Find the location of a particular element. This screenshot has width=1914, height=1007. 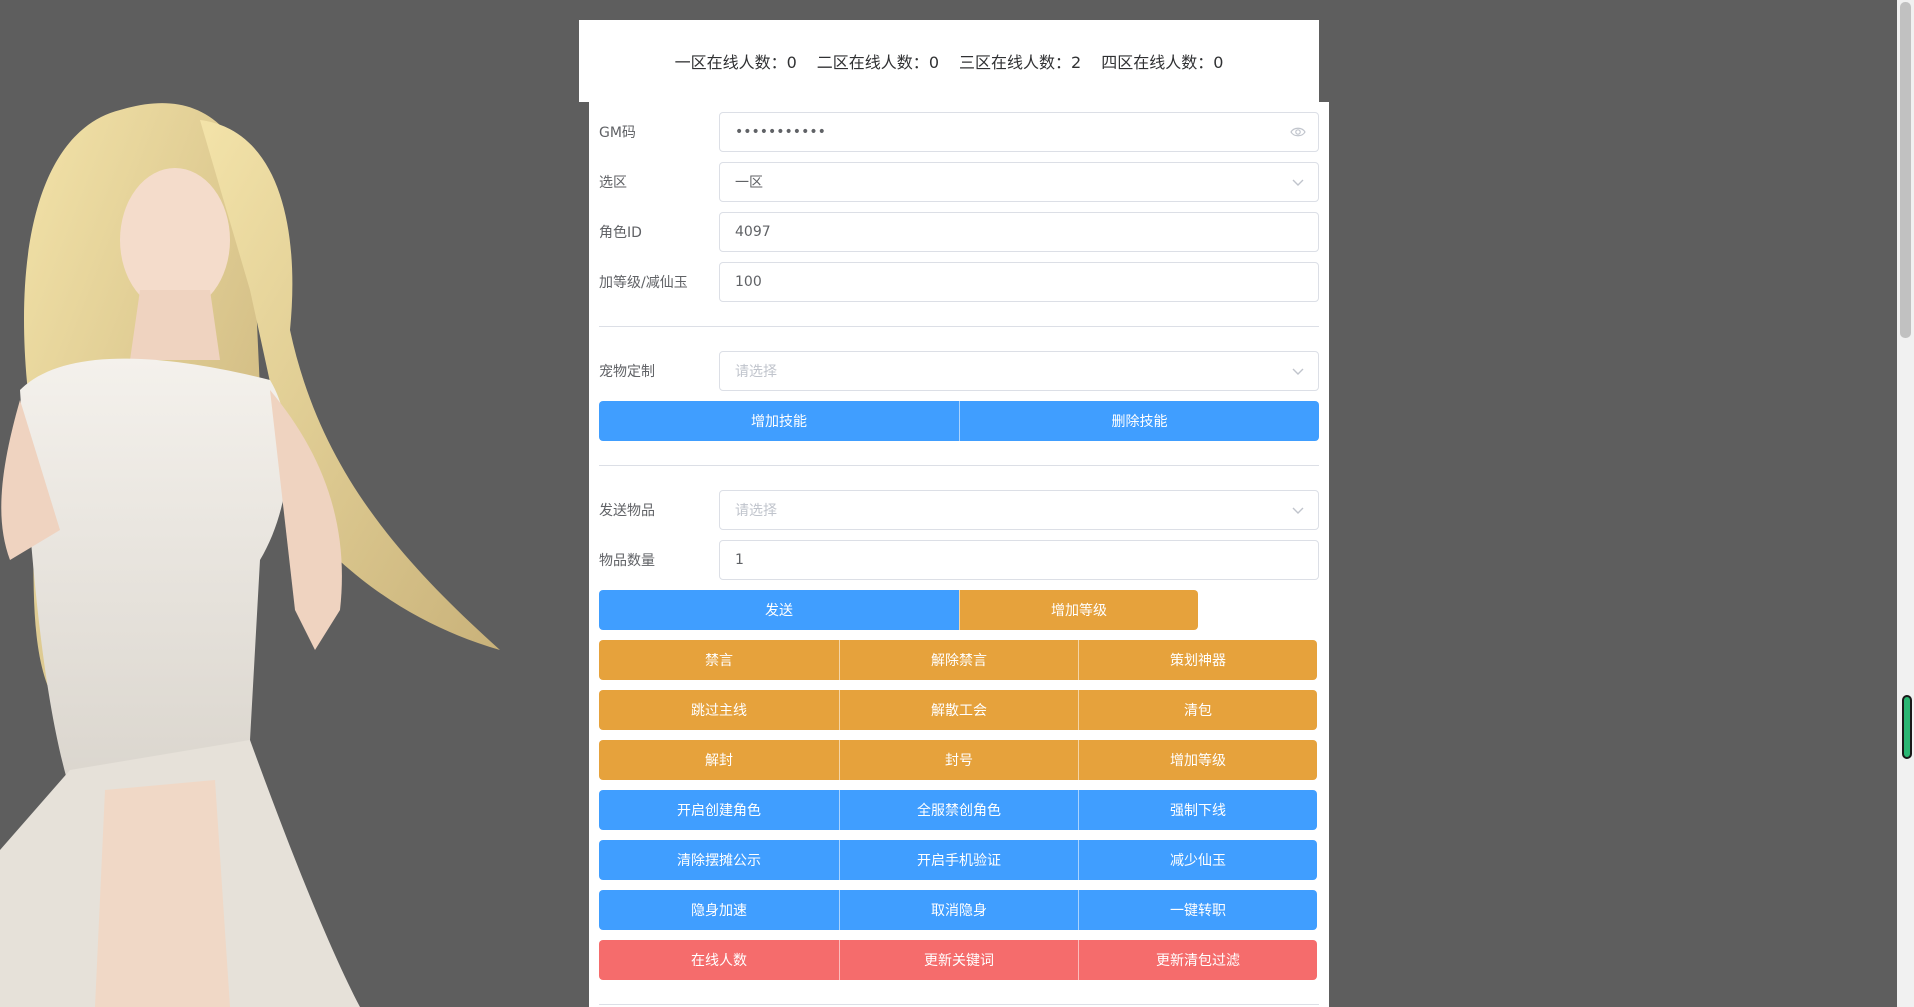

stat-zone-1: 一区在线人数：0 is located at coordinates (735, 62).